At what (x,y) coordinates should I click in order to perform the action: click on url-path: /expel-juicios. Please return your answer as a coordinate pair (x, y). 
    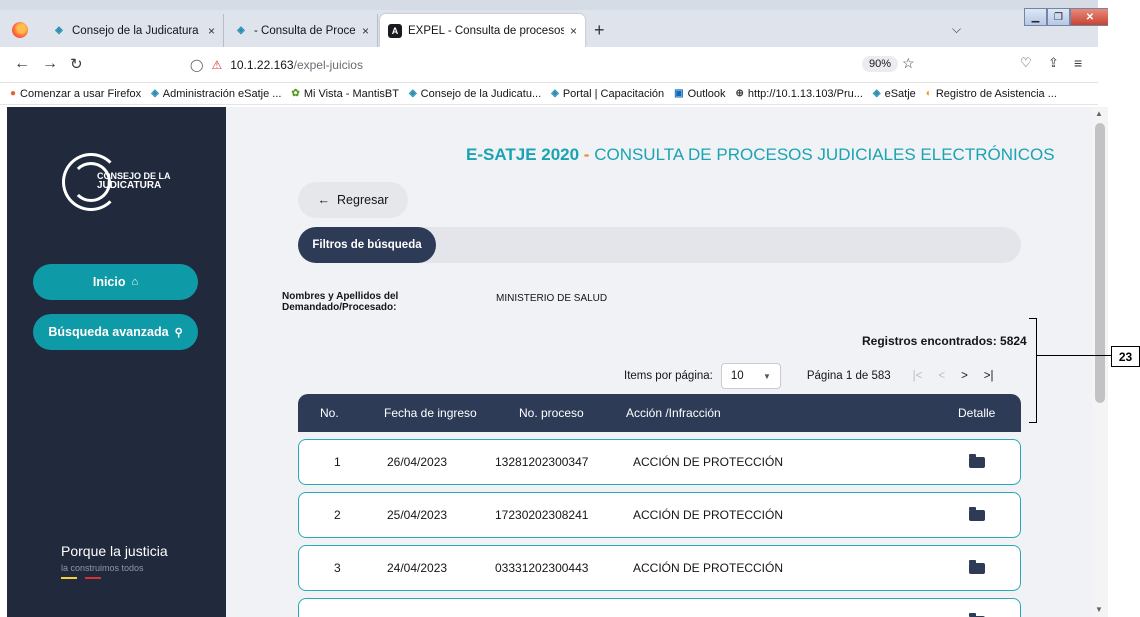
    Looking at the image, I should click on (328, 65).